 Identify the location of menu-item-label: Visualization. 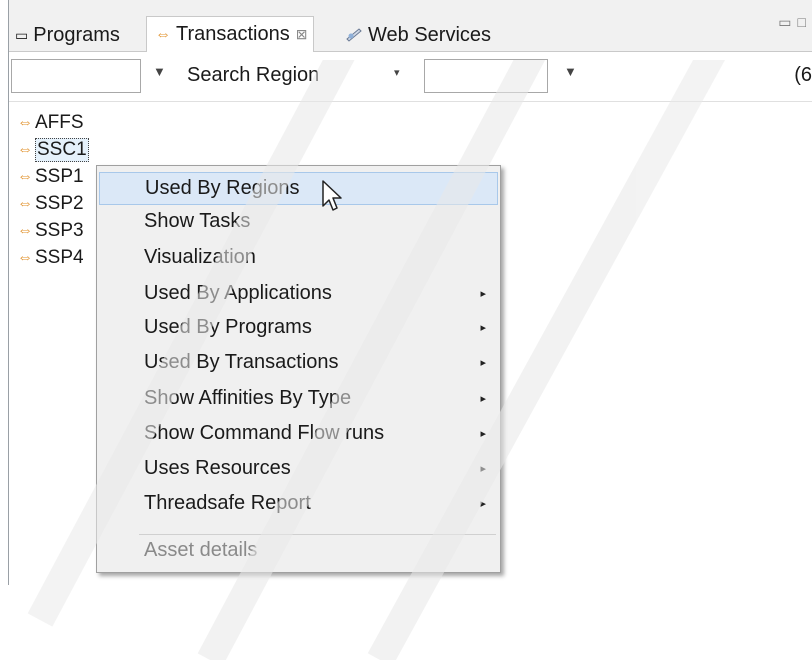
(200, 257).